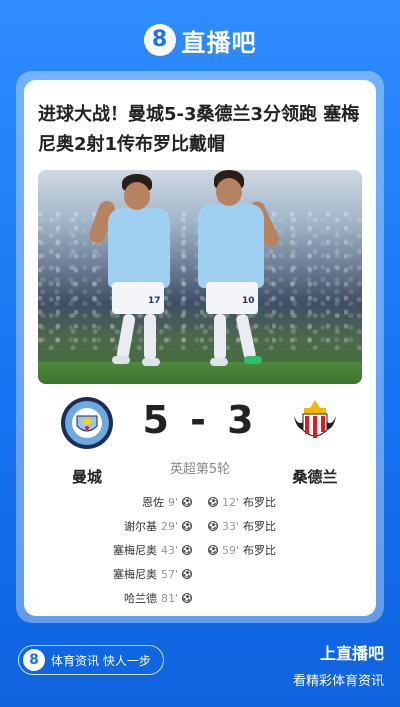 The width and height of the screenshot is (400, 707). I want to click on footer-cta: 上直播吧 看精彩体育资讯, so click(338, 664).